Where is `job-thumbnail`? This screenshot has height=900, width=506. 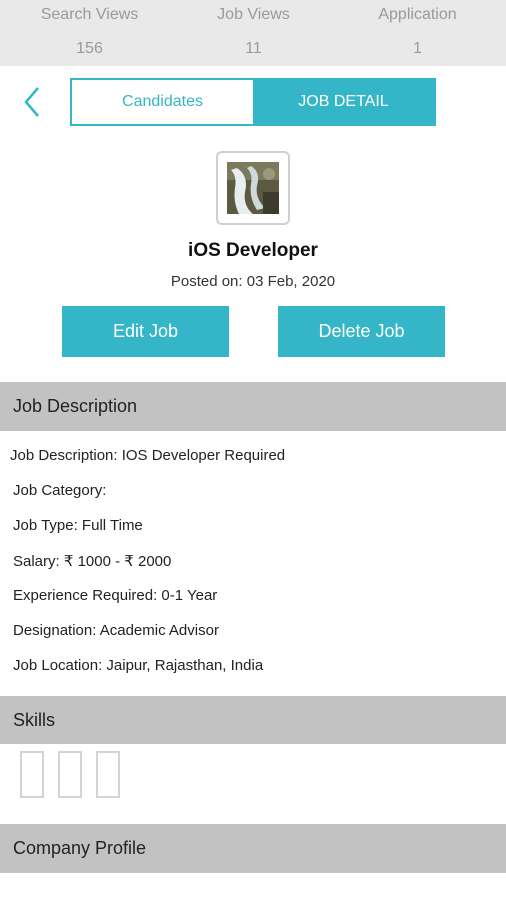
job-thumbnail is located at coordinates (253, 188).